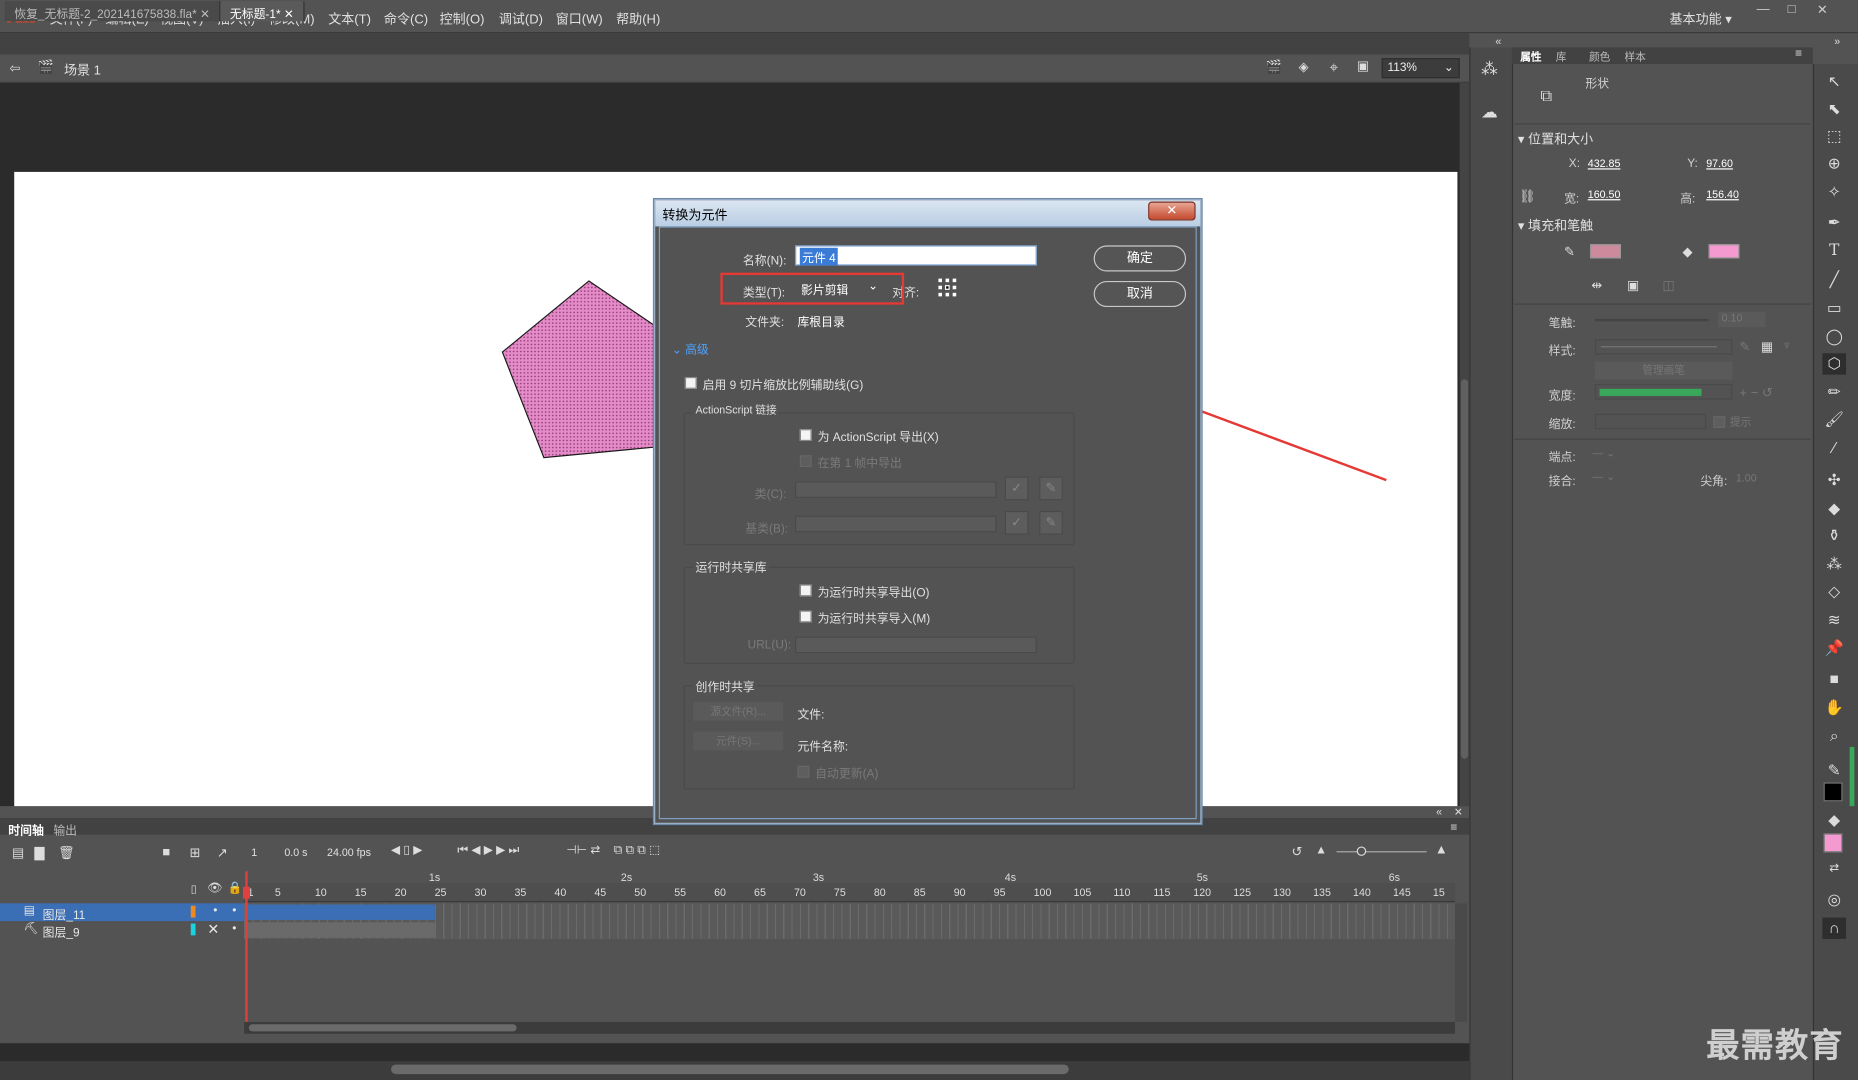  I want to click on layer-row-11: ▤ 图层_11 • •, so click(122, 912).